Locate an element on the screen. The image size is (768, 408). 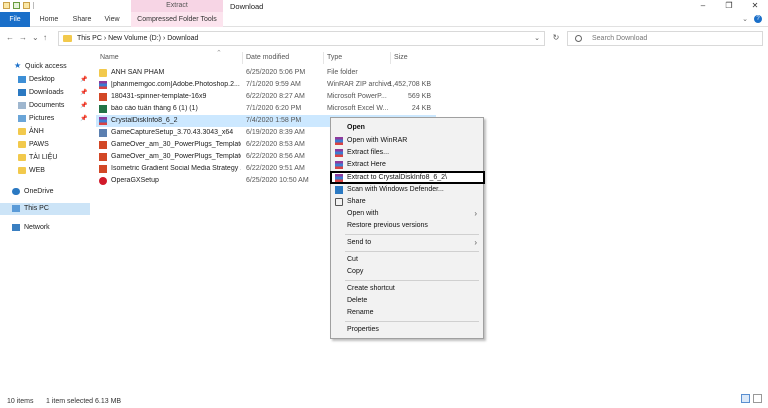
back-icon: ← is located at coordinates (10, 37).